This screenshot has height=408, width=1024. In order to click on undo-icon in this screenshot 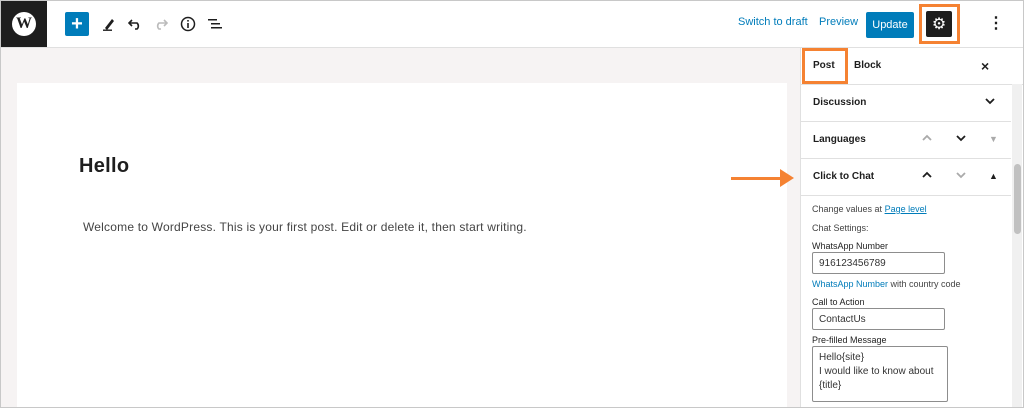, I will do `click(134, 24)`.